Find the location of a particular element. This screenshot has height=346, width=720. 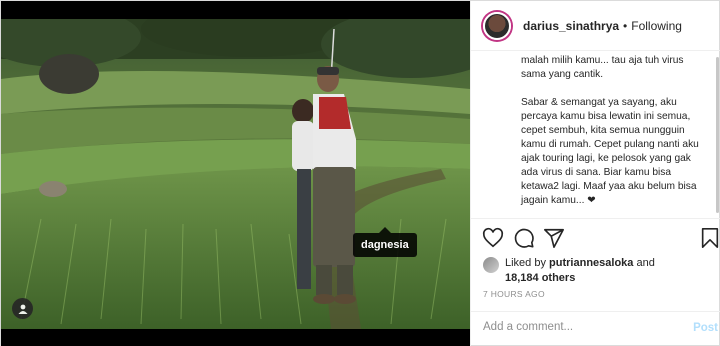

likes-count-link: 18,184 others is located at coordinates (540, 278).